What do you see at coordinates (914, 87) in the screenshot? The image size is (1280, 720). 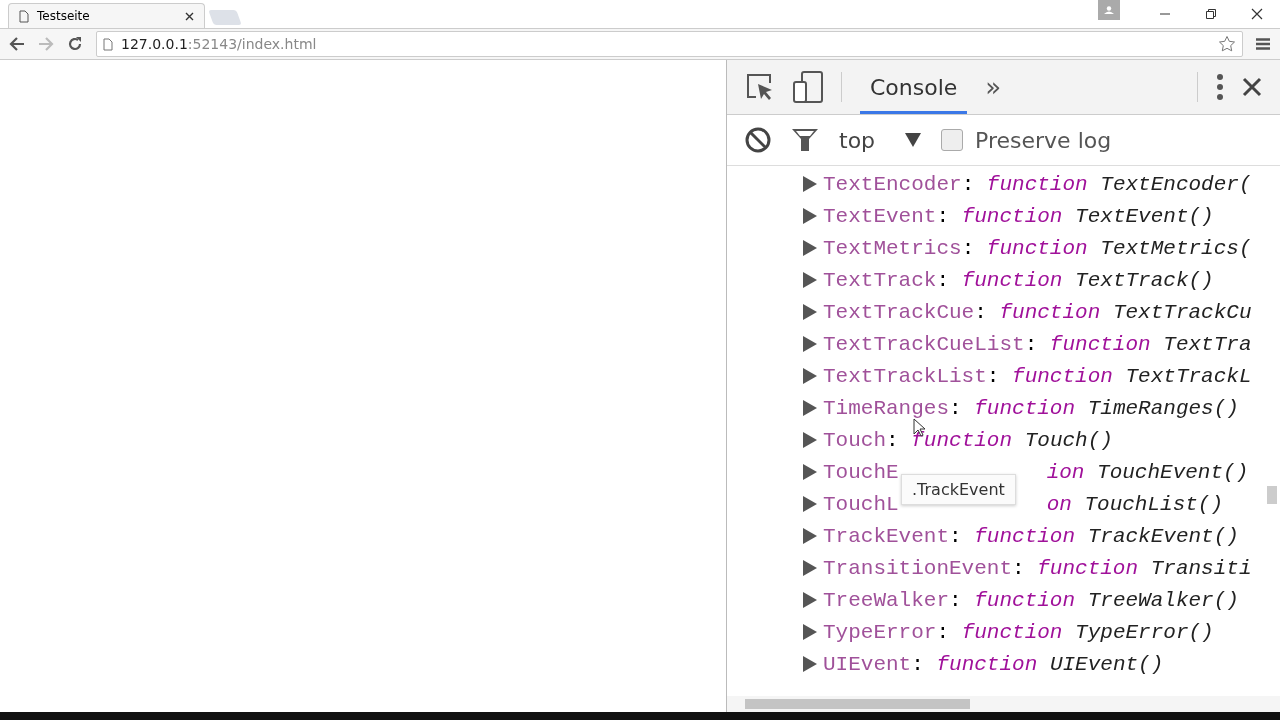 I see `console-tab: Console` at bounding box center [914, 87].